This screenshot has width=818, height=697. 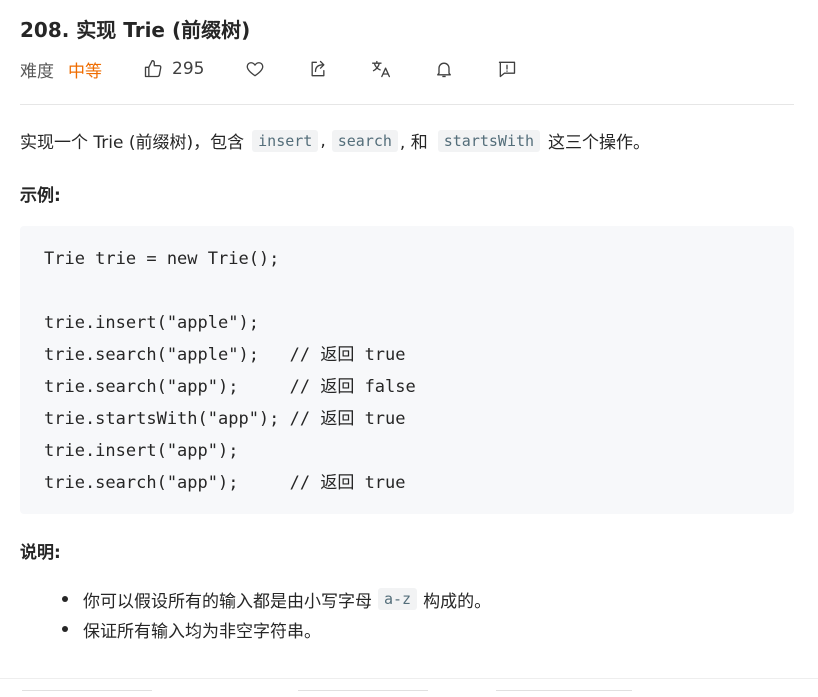 I want to click on bell-icon, so click(x=444, y=69).